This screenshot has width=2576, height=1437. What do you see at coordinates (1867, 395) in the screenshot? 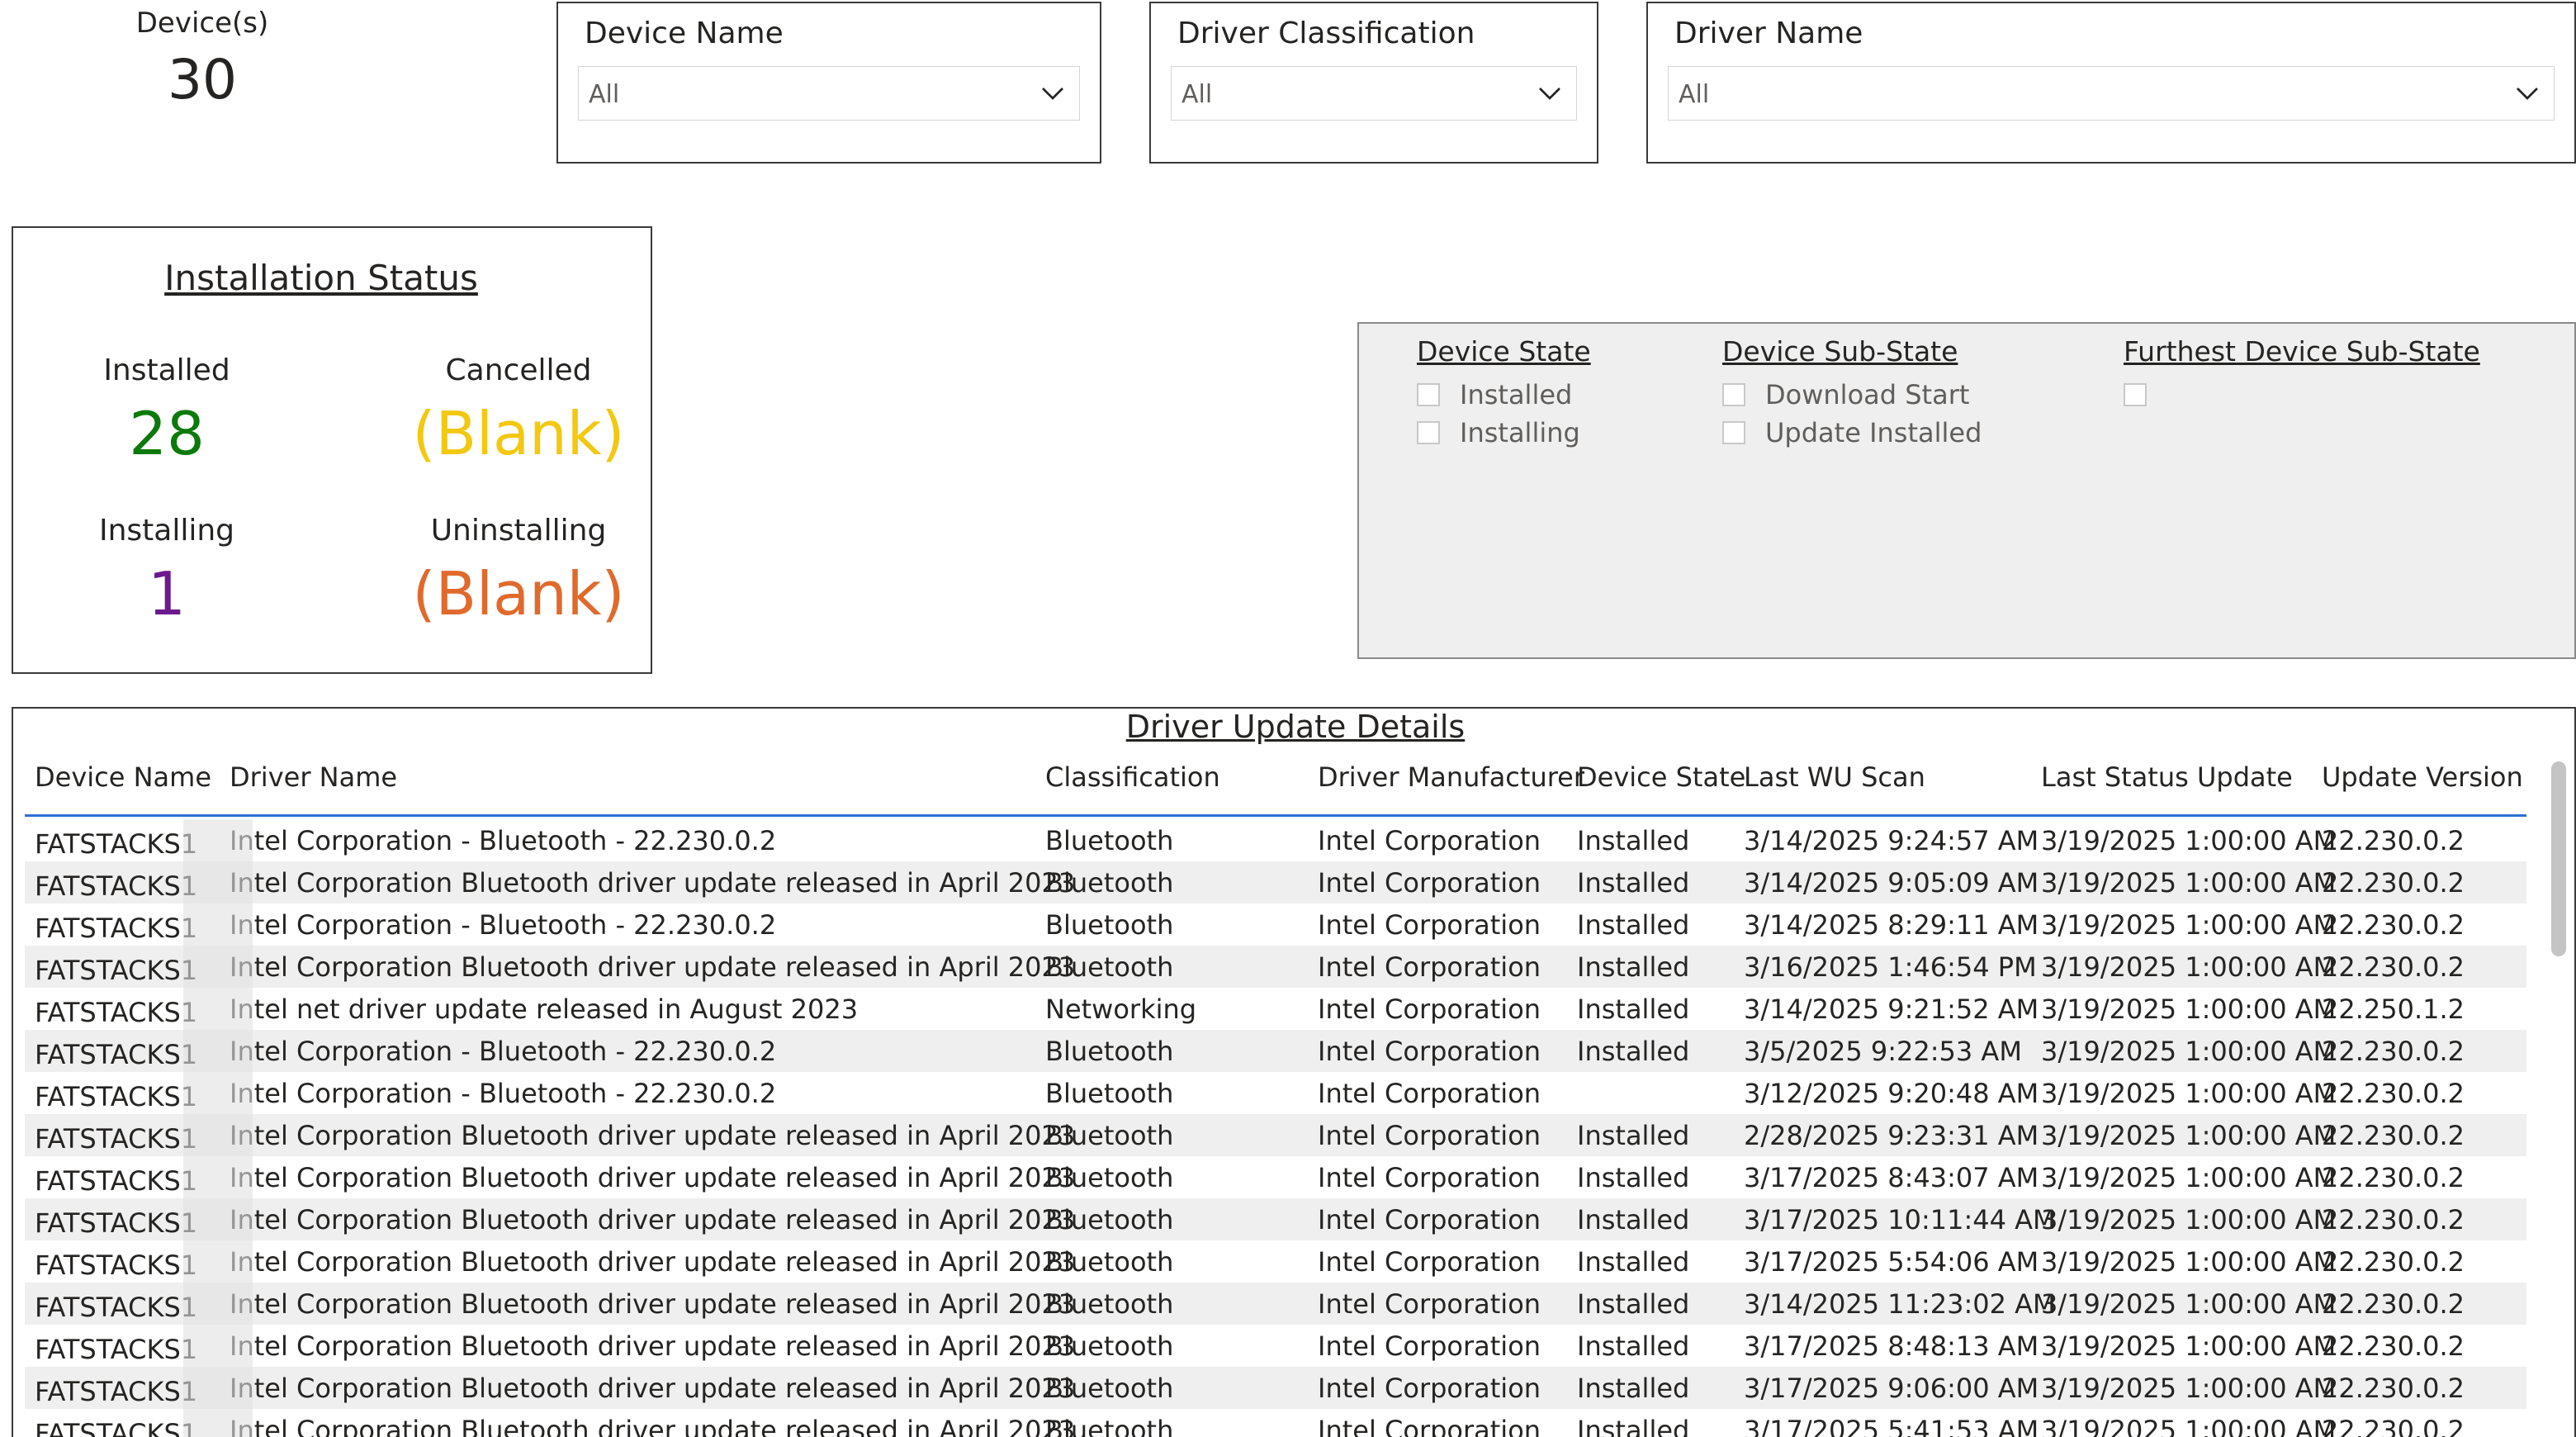
I see `option-label: Download Start` at bounding box center [1867, 395].